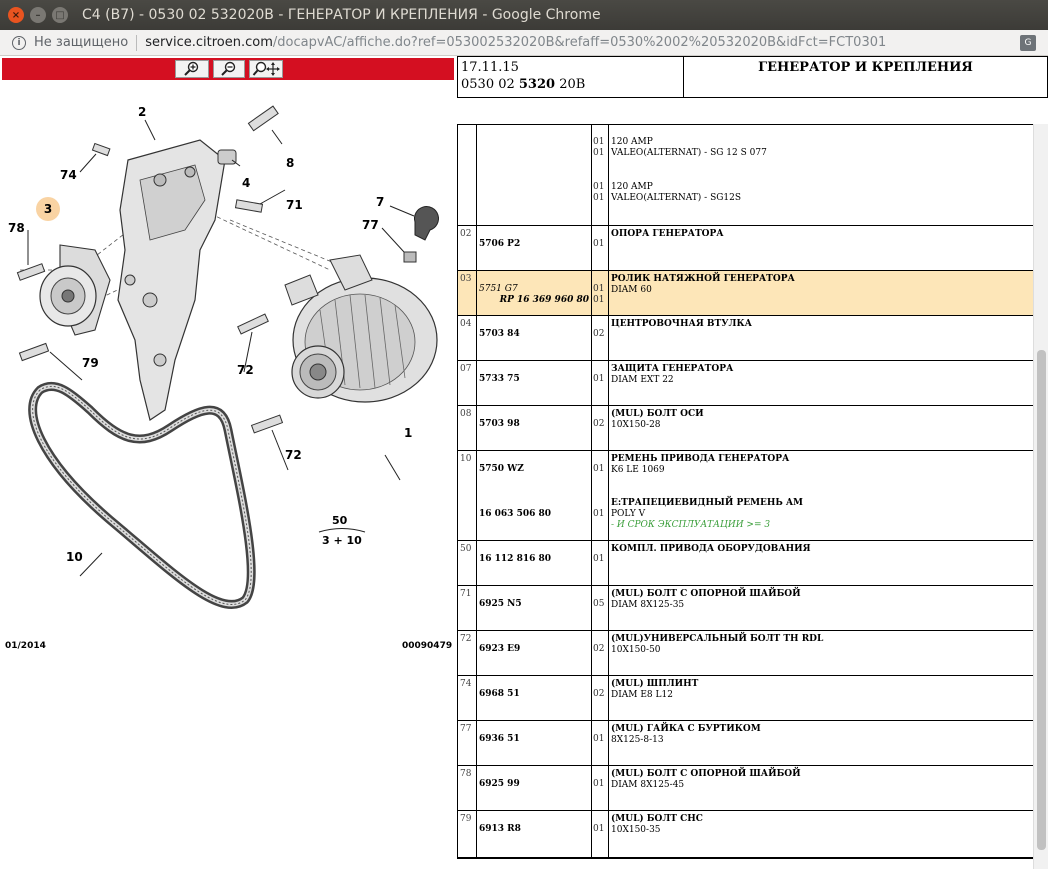  What do you see at coordinates (467, 563) in the screenshot?
I see `row-num: 50` at bounding box center [467, 563].